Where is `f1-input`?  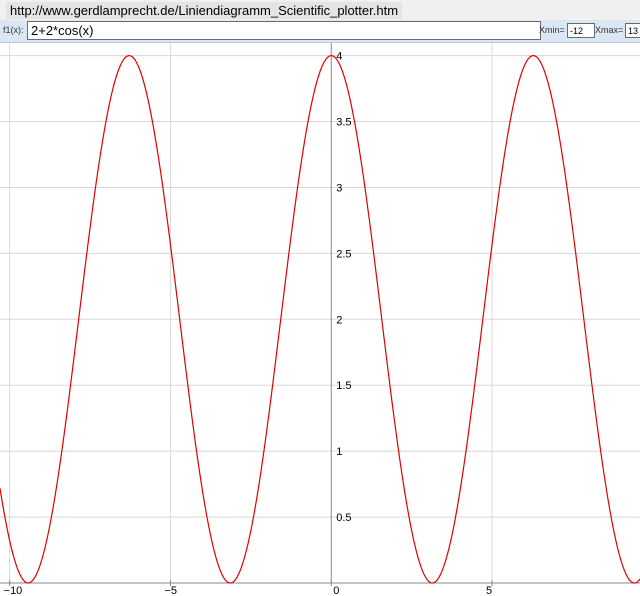 f1-input is located at coordinates (284, 30).